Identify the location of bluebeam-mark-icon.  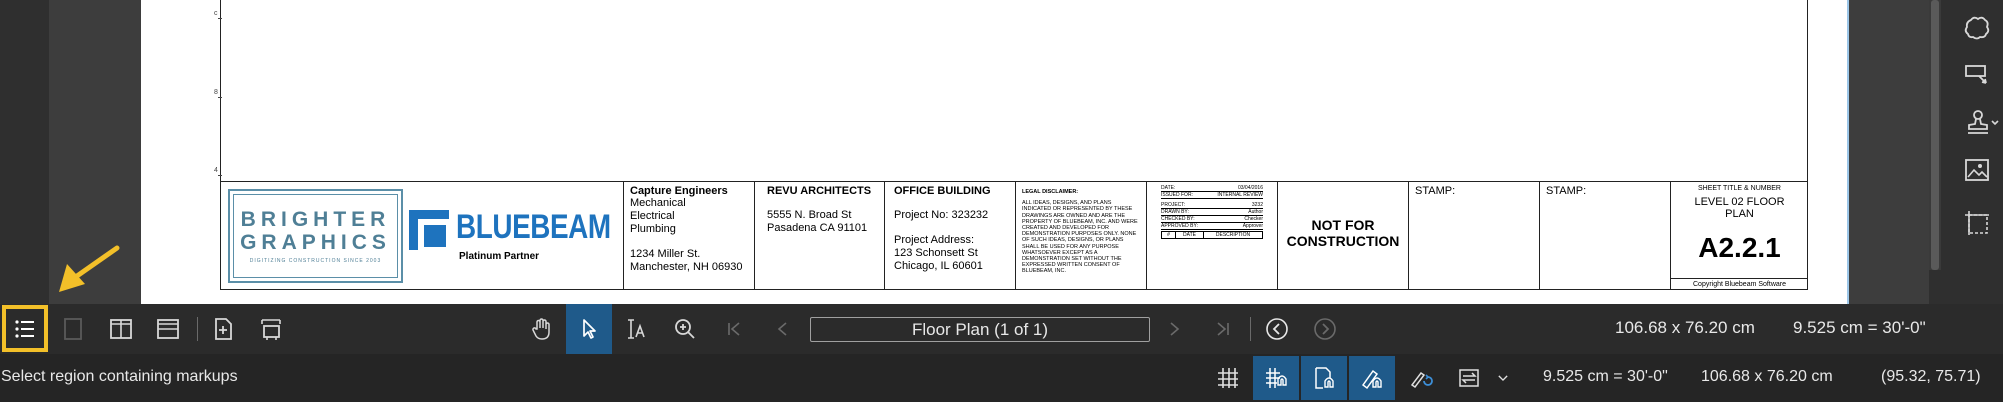
(430, 231).